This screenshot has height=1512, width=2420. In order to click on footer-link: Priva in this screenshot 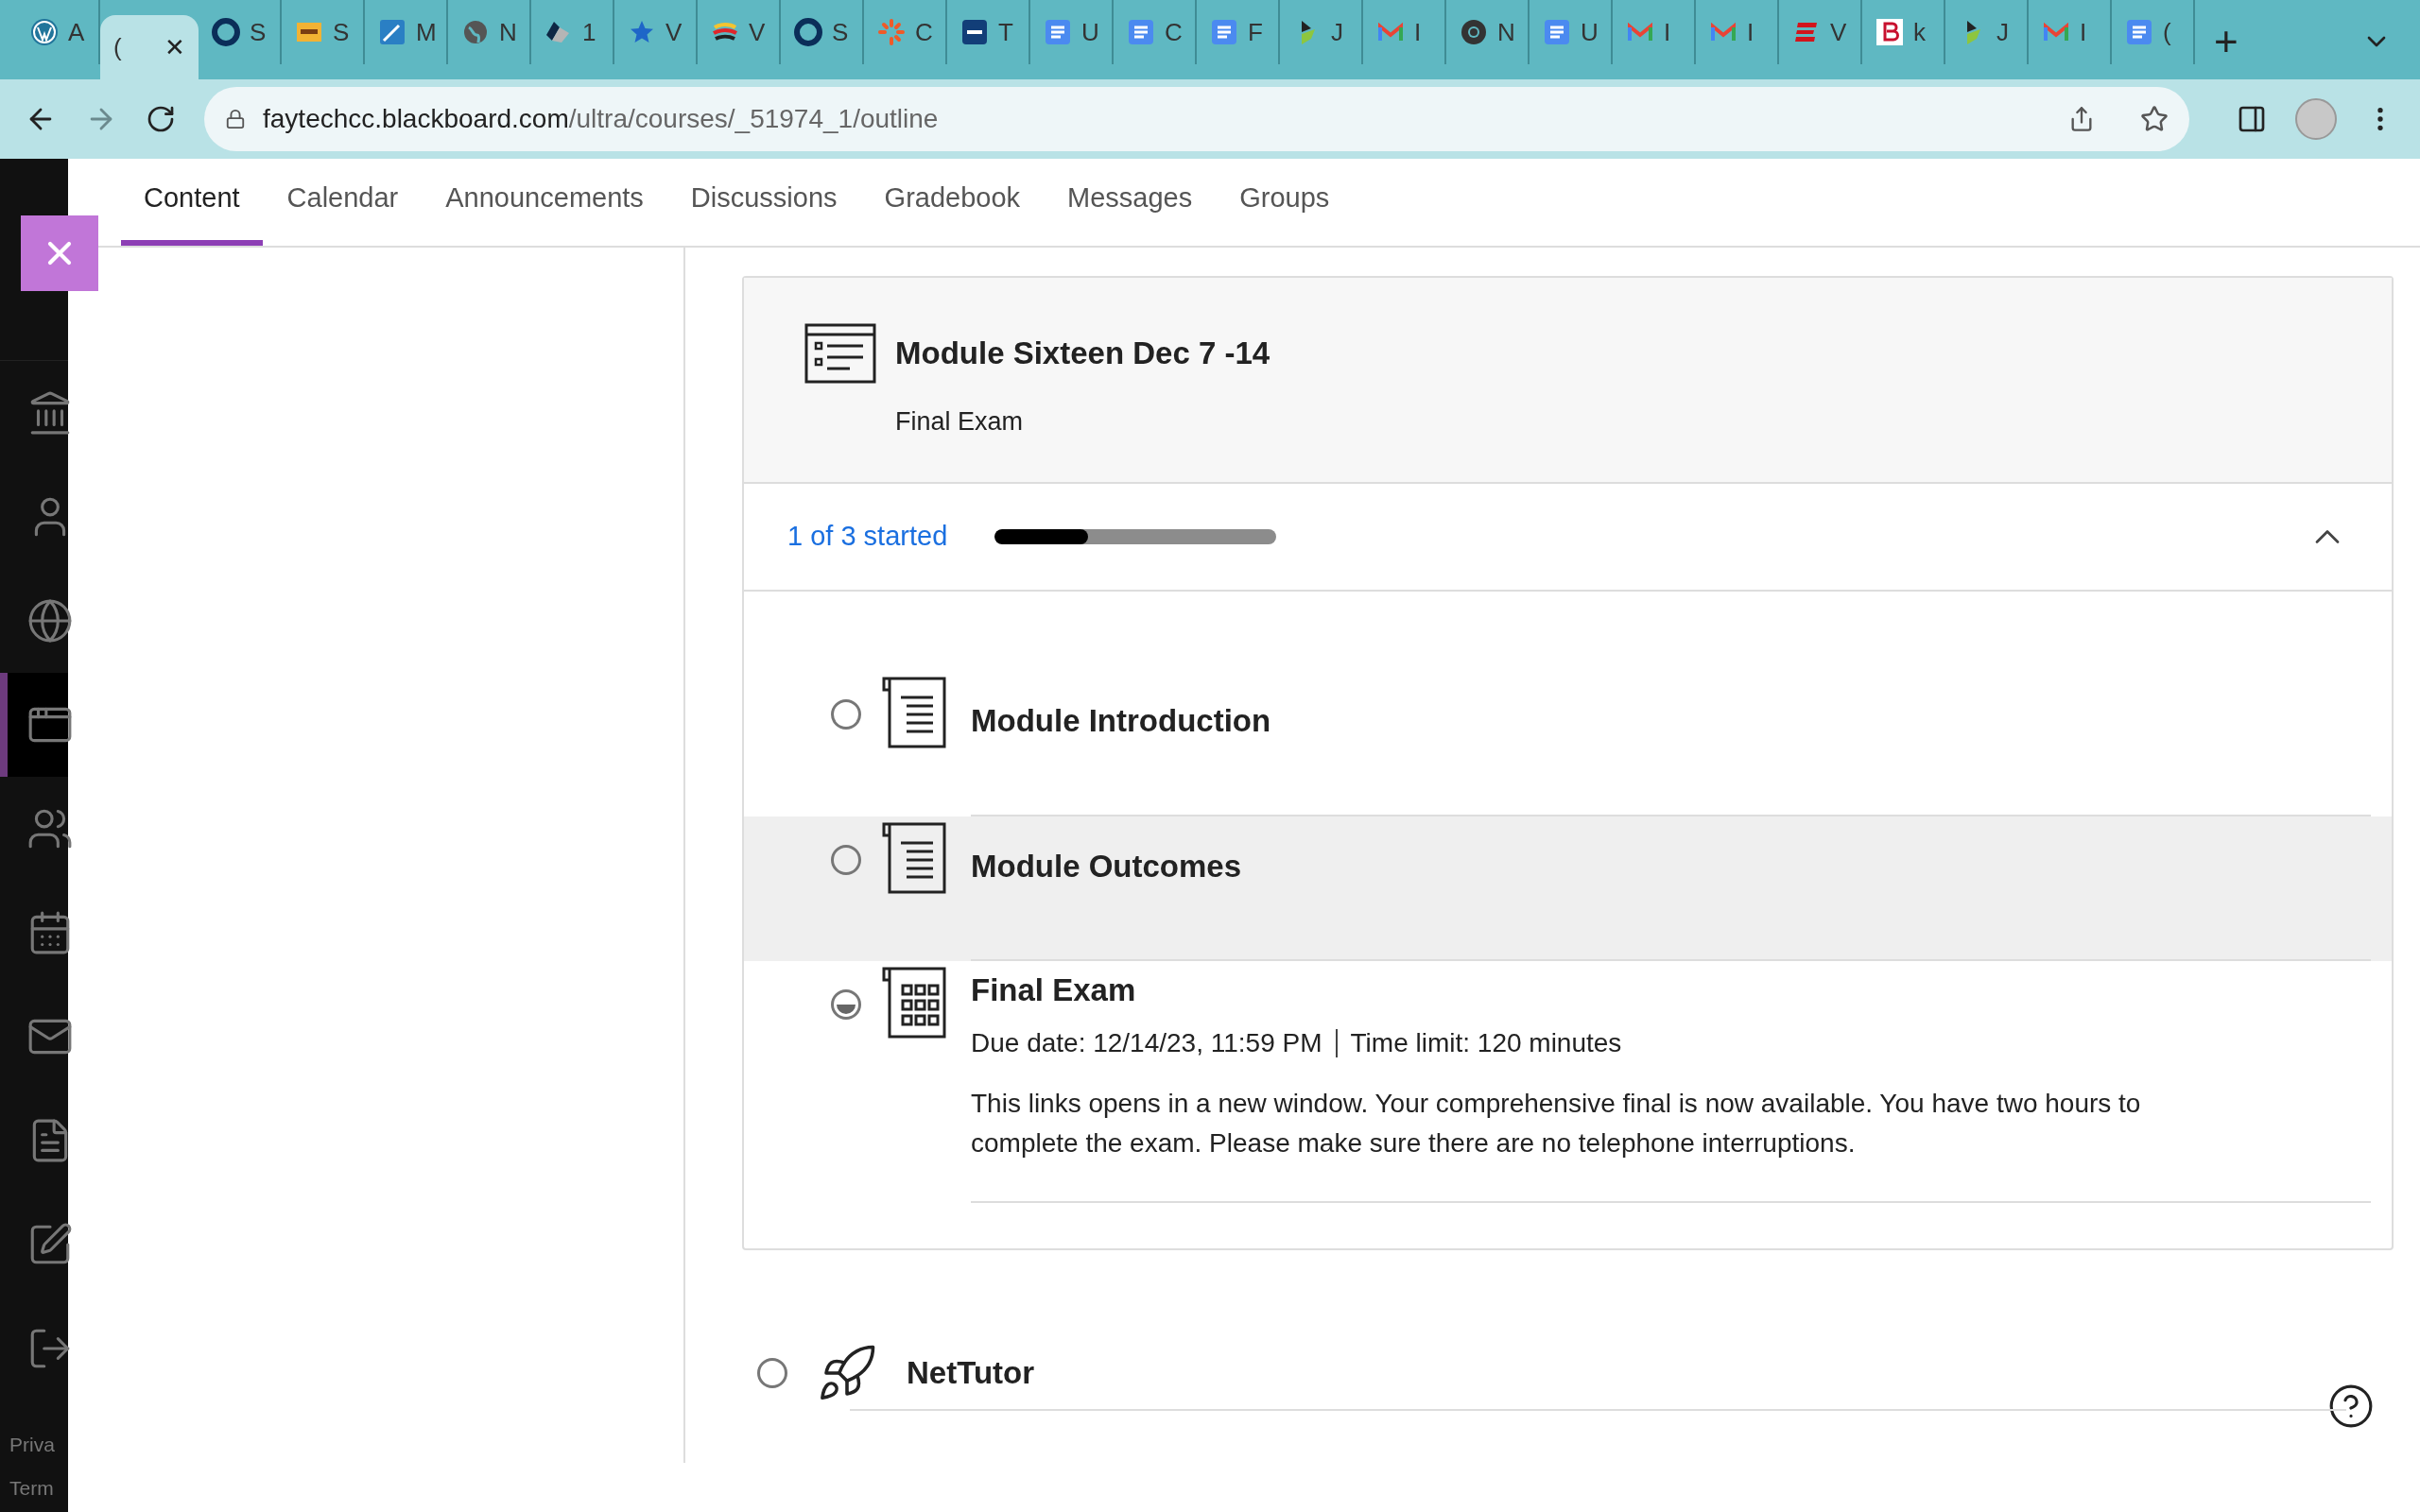, I will do `click(38, 1445)`.